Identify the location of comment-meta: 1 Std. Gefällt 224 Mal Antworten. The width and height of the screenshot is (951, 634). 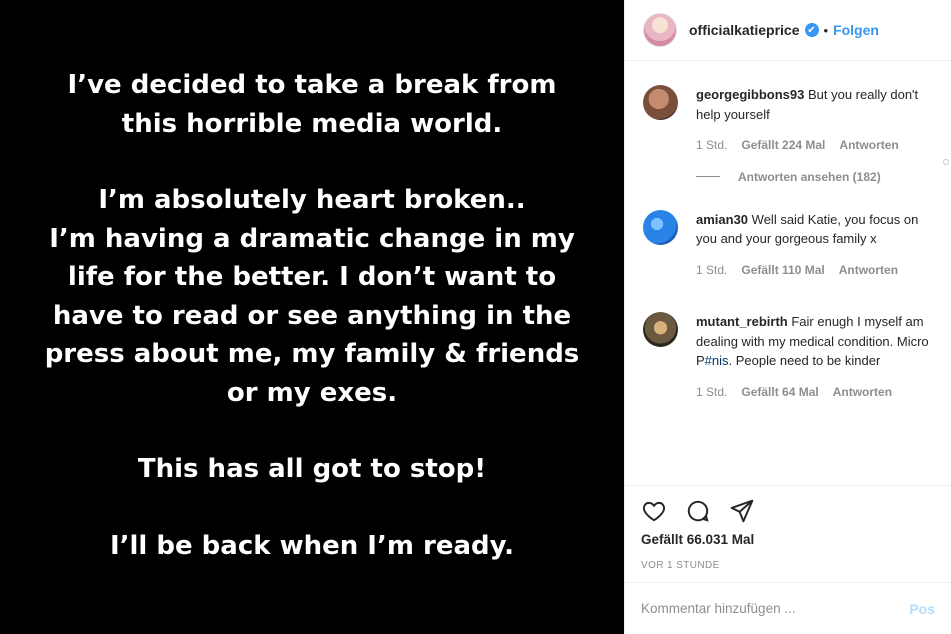
(813, 146).